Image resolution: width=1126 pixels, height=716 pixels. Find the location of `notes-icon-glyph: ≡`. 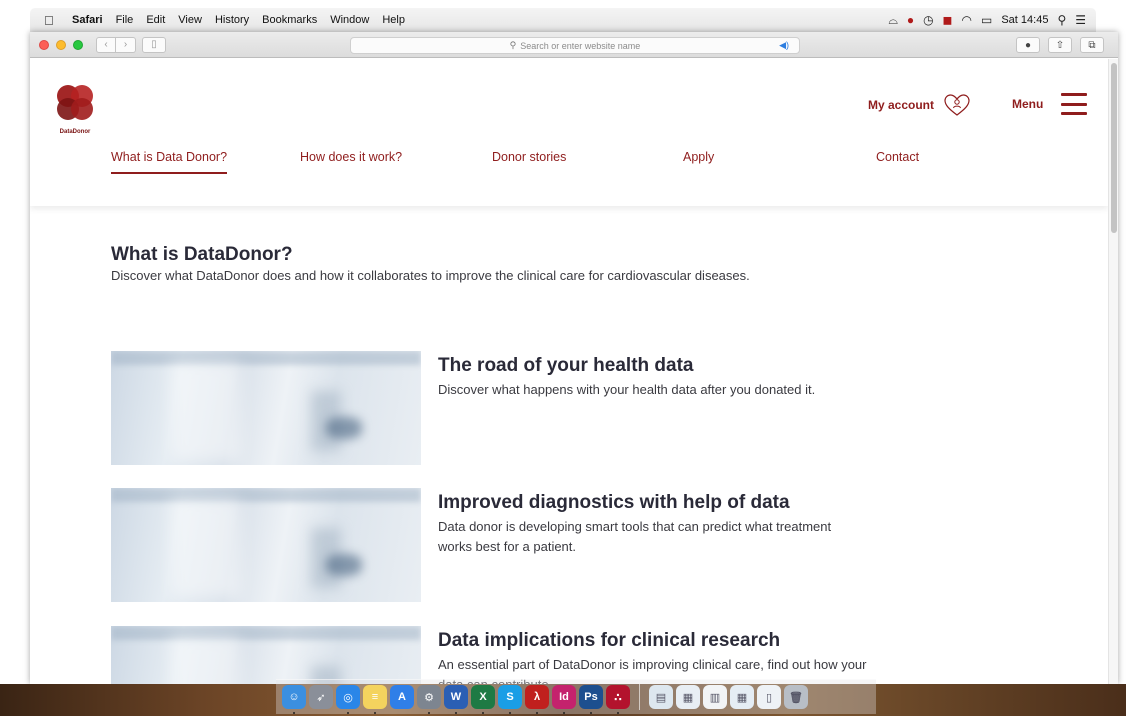

notes-icon-glyph: ≡ is located at coordinates (375, 697).